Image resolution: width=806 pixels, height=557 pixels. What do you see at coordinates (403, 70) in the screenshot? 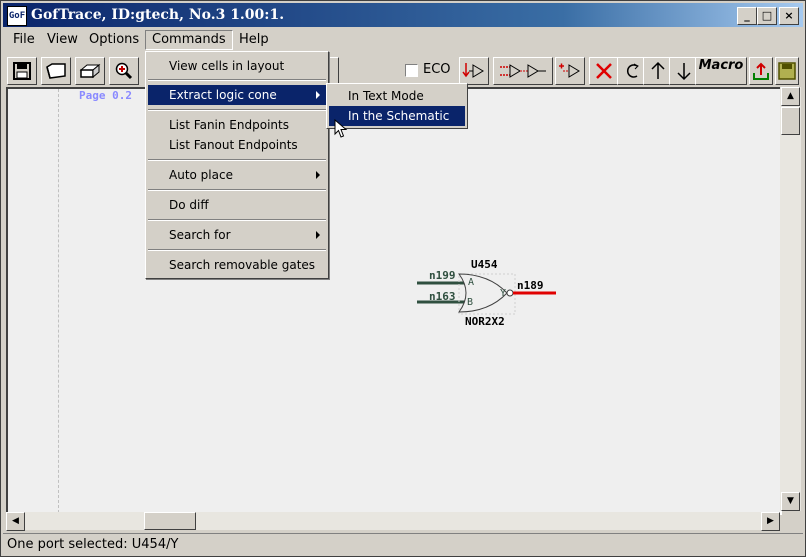
I see `toolbar: ECO Macro` at bounding box center [403, 70].